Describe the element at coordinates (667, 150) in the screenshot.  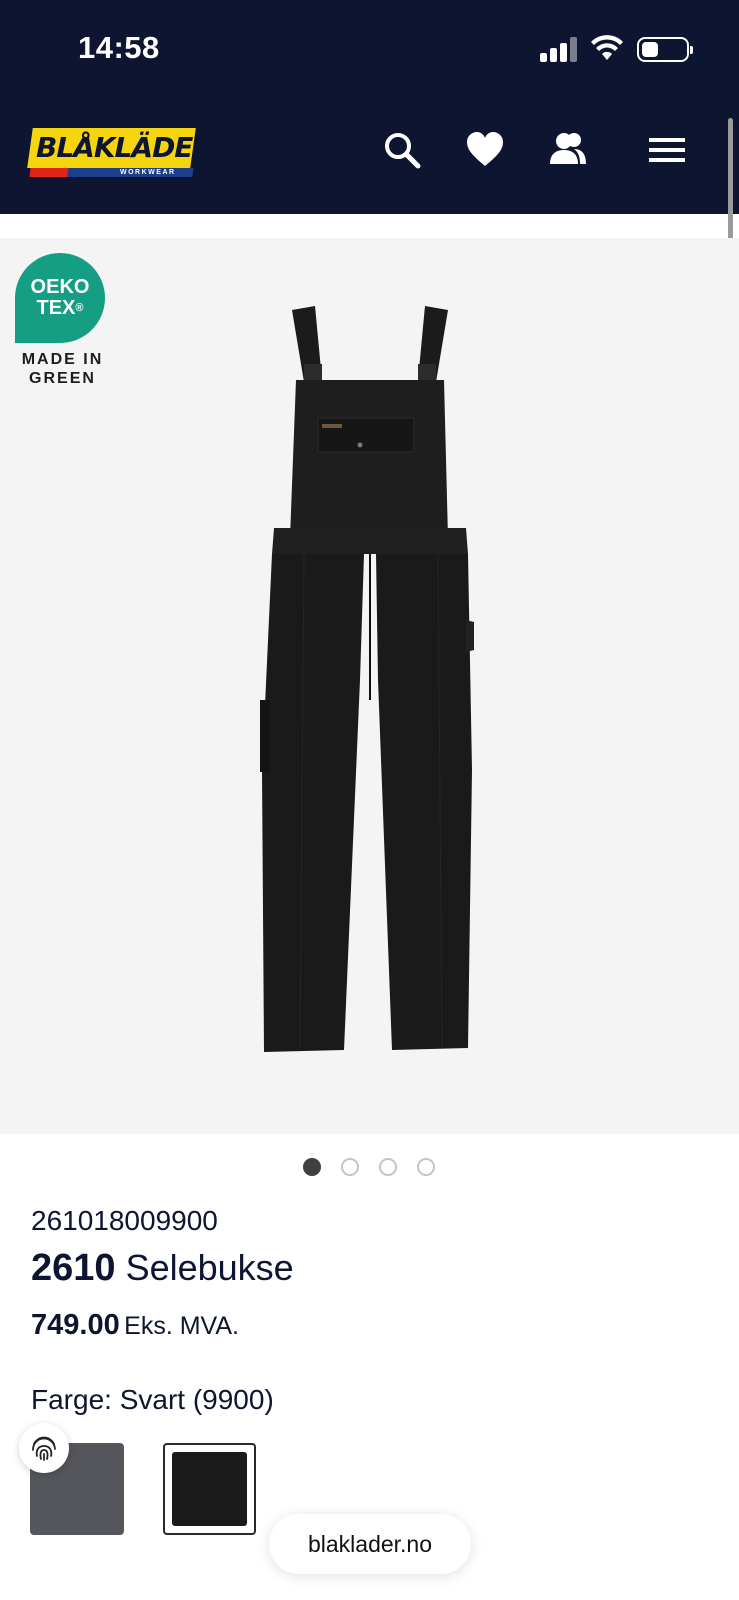
I see `menu-icon` at that location.